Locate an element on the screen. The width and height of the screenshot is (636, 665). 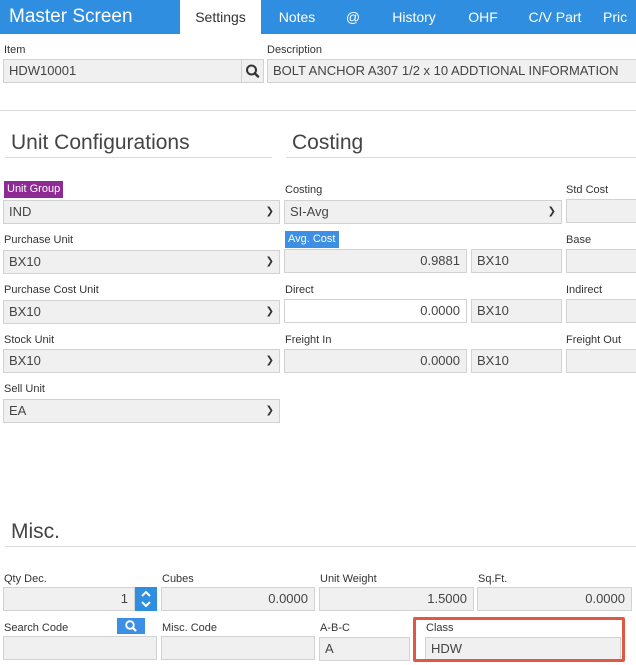
cubes-field: 0.0000 is located at coordinates (238, 599).